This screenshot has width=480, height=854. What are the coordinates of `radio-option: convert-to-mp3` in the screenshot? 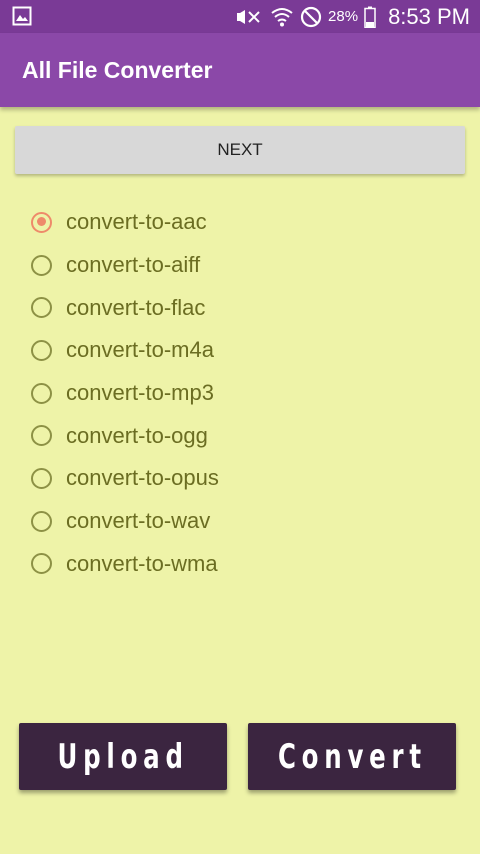 It's located at (238, 393).